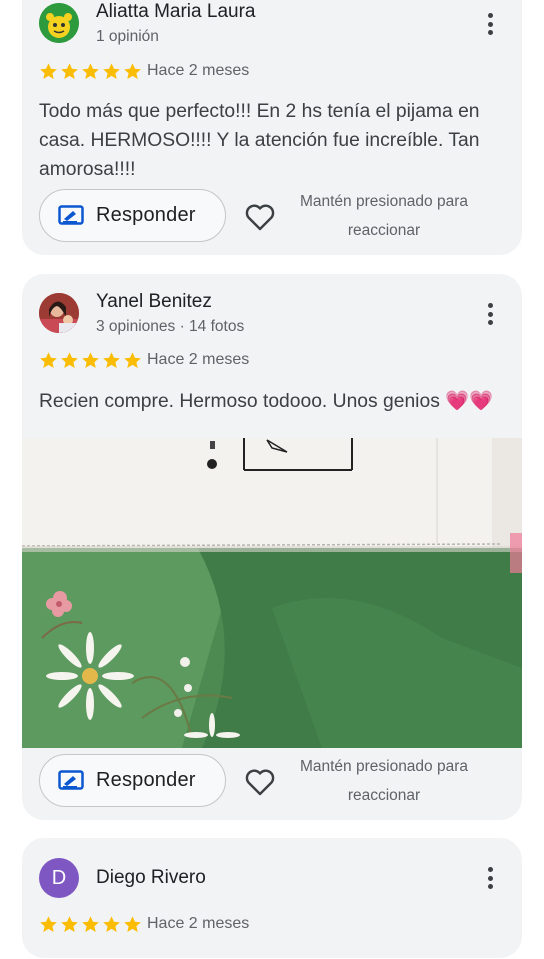 This screenshot has height=959, width=544. Describe the element at coordinates (272, 898) in the screenshot. I see `review-card: D Diego Rivero Hace 2 meses` at that location.